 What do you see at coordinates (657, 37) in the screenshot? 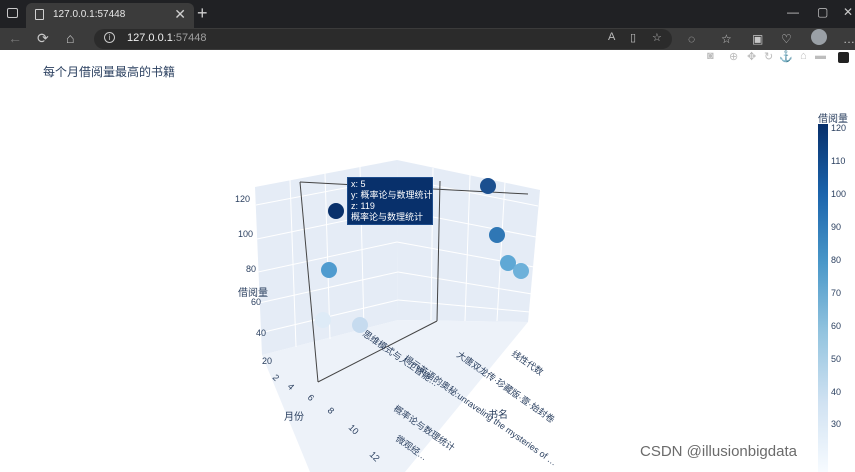
I see `add-favorite-icon: ☆` at bounding box center [657, 37].